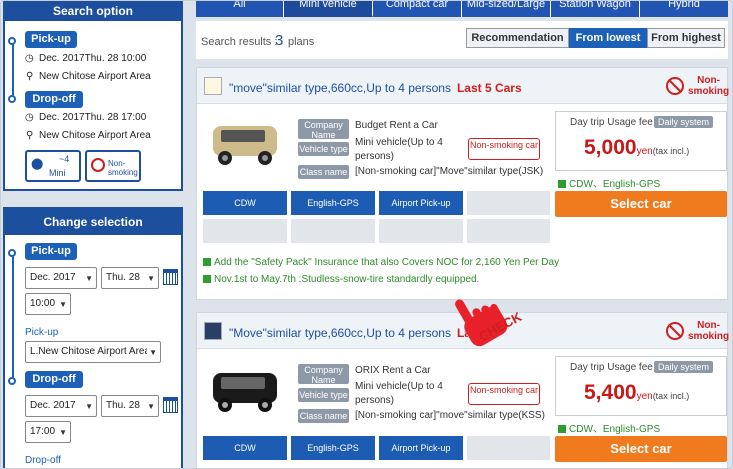 The height and width of the screenshot is (469, 733). What do you see at coordinates (48, 432) in the screenshot?
I see `dropoff-time-select: 17:00 ▼` at bounding box center [48, 432].